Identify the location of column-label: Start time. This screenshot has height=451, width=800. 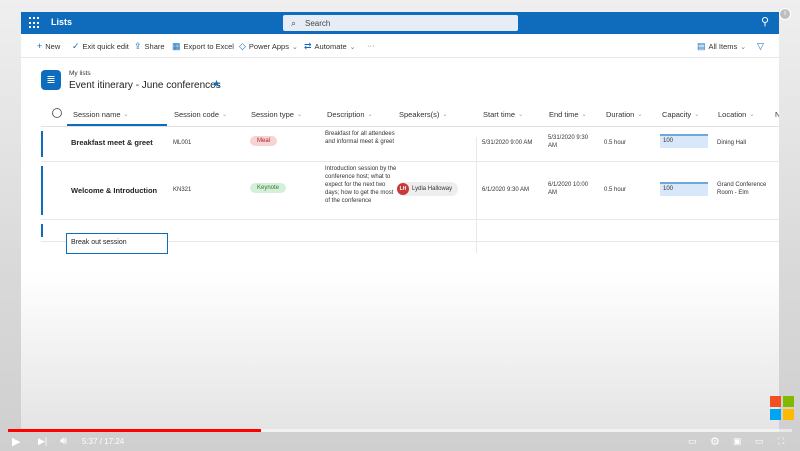
(499, 114).